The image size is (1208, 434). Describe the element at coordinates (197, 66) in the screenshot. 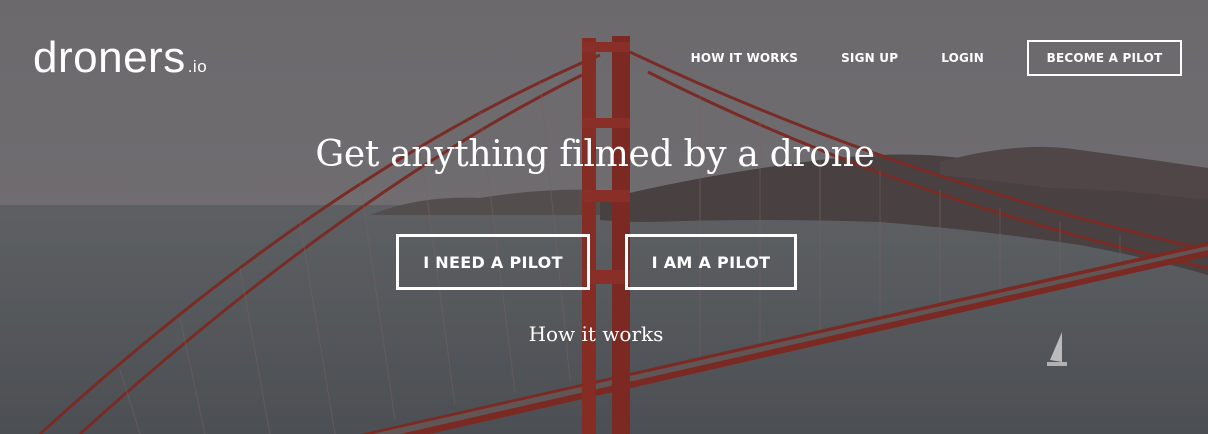

I see `brand-suffix: .io` at that location.